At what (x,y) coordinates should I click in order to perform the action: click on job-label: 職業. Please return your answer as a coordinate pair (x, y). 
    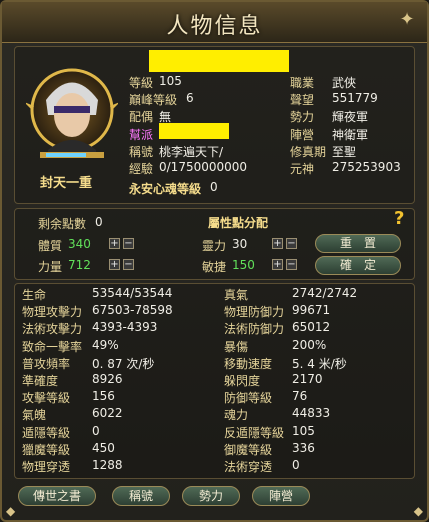
    Looking at the image, I should click on (302, 83).